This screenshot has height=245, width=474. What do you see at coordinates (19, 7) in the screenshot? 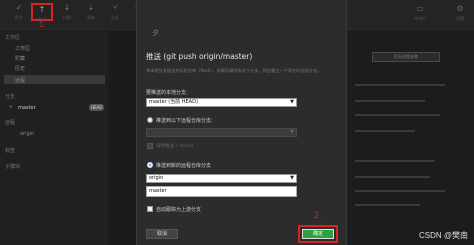
I see `commit-icon: ✓` at bounding box center [19, 7].